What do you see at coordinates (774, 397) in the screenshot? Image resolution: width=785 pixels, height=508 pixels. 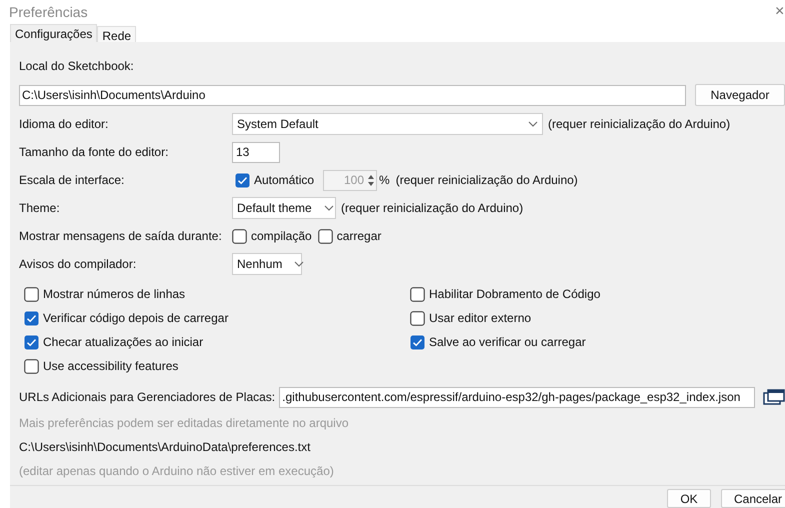 I see `window-icon` at bounding box center [774, 397].